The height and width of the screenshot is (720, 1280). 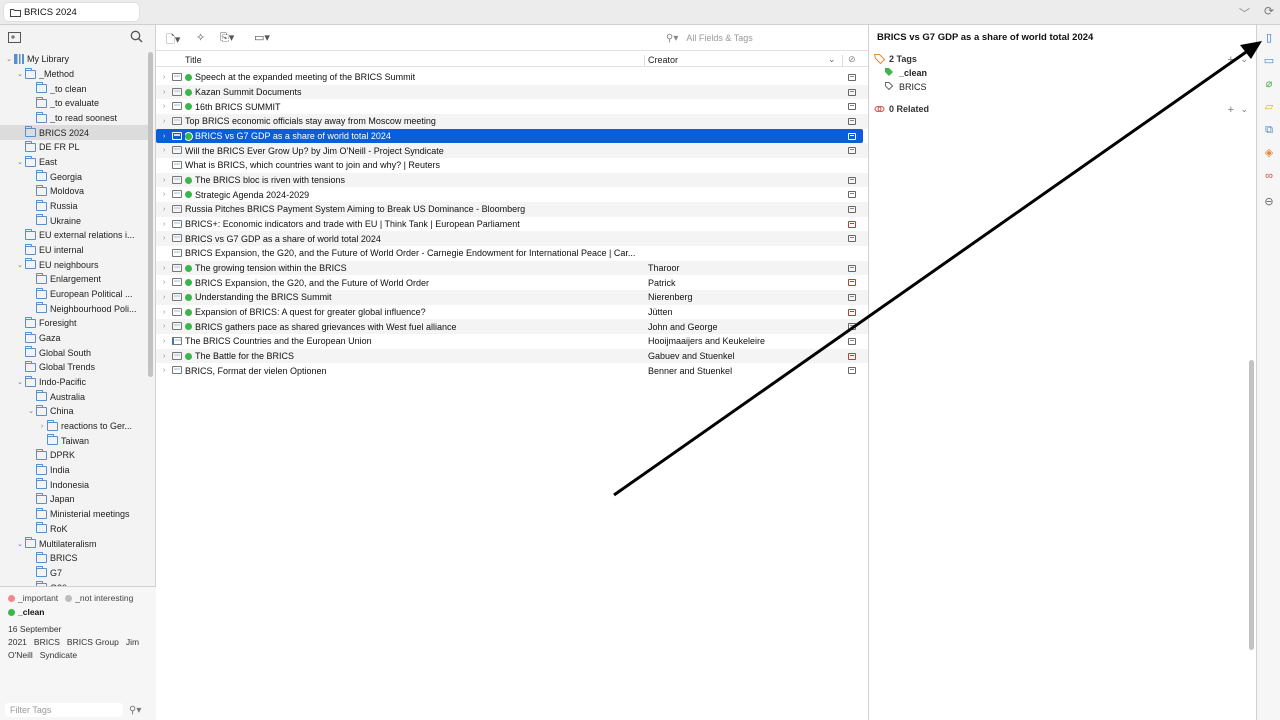 I want to click on filter-tags-input: Filter Tags, so click(x=64, y=710).